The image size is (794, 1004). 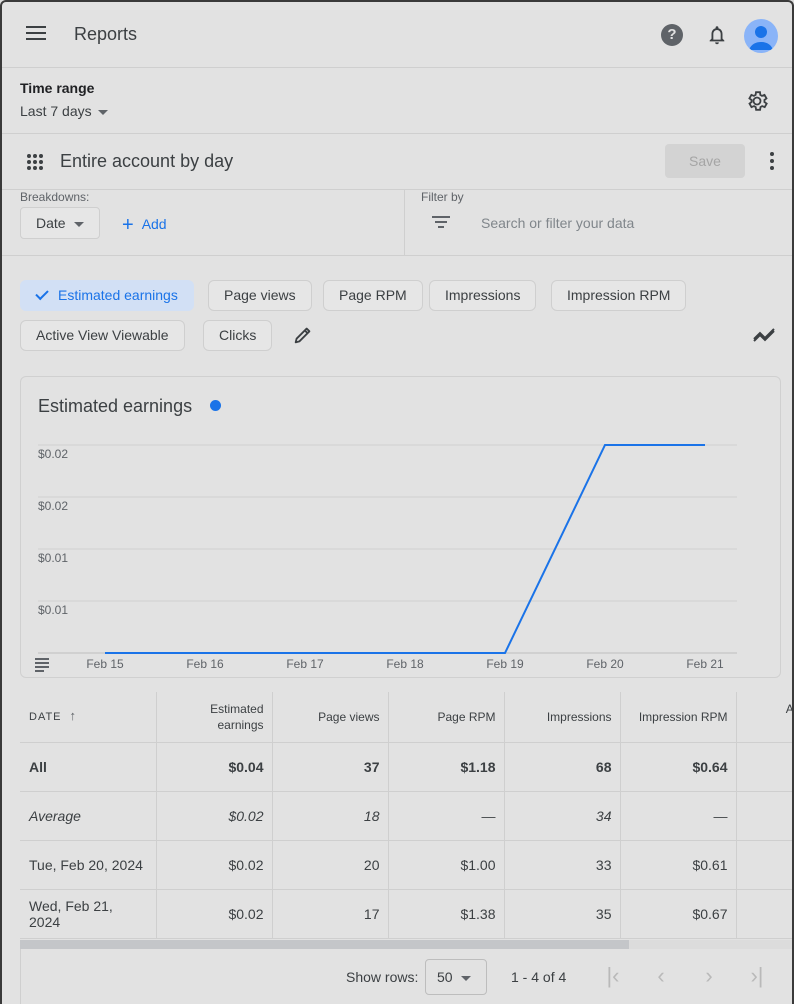 I want to click on row-label-cell: Average, so click(x=88, y=816).